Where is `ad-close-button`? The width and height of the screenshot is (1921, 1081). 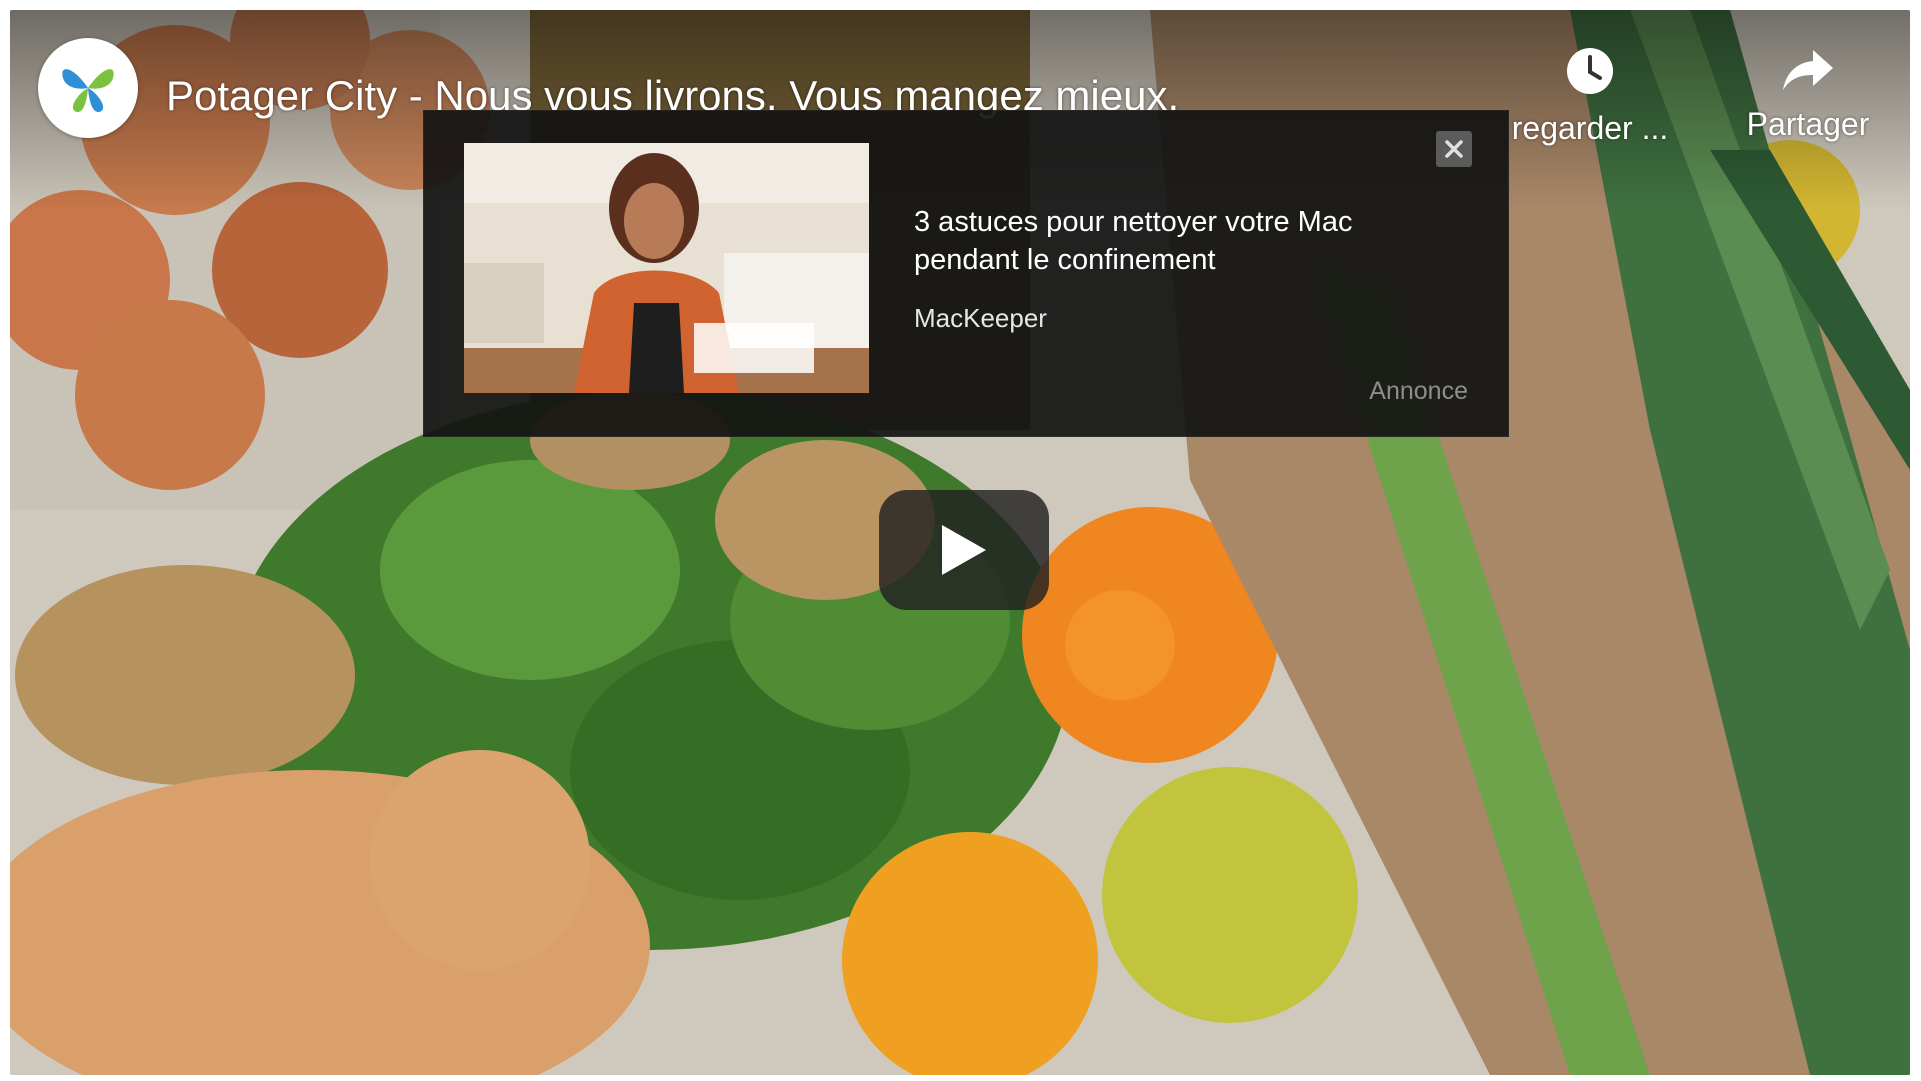
ad-close-button is located at coordinates (1454, 149).